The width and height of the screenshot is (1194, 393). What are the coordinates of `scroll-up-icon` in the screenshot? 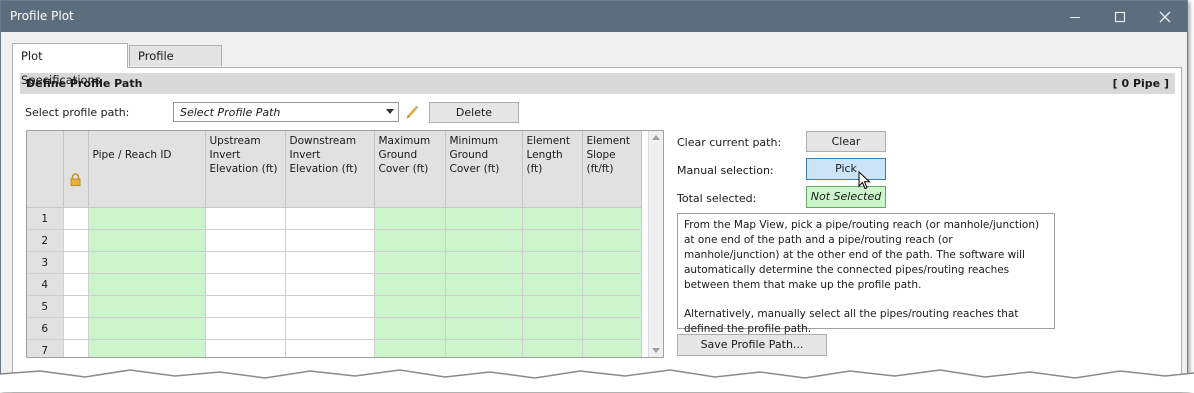 It's located at (656, 137).